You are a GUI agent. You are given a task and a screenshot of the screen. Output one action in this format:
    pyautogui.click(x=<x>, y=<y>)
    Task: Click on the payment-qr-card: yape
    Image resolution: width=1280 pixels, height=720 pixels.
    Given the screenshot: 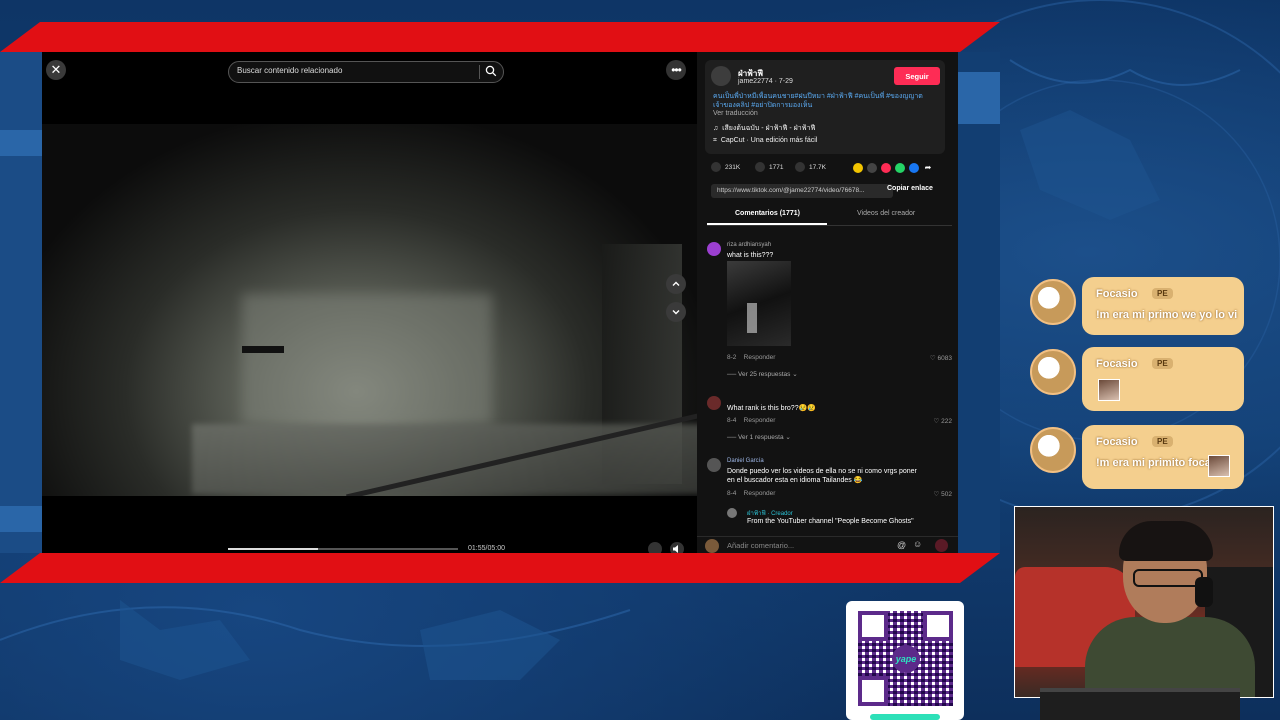 What is the action you would take?
    pyautogui.click(x=905, y=660)
    